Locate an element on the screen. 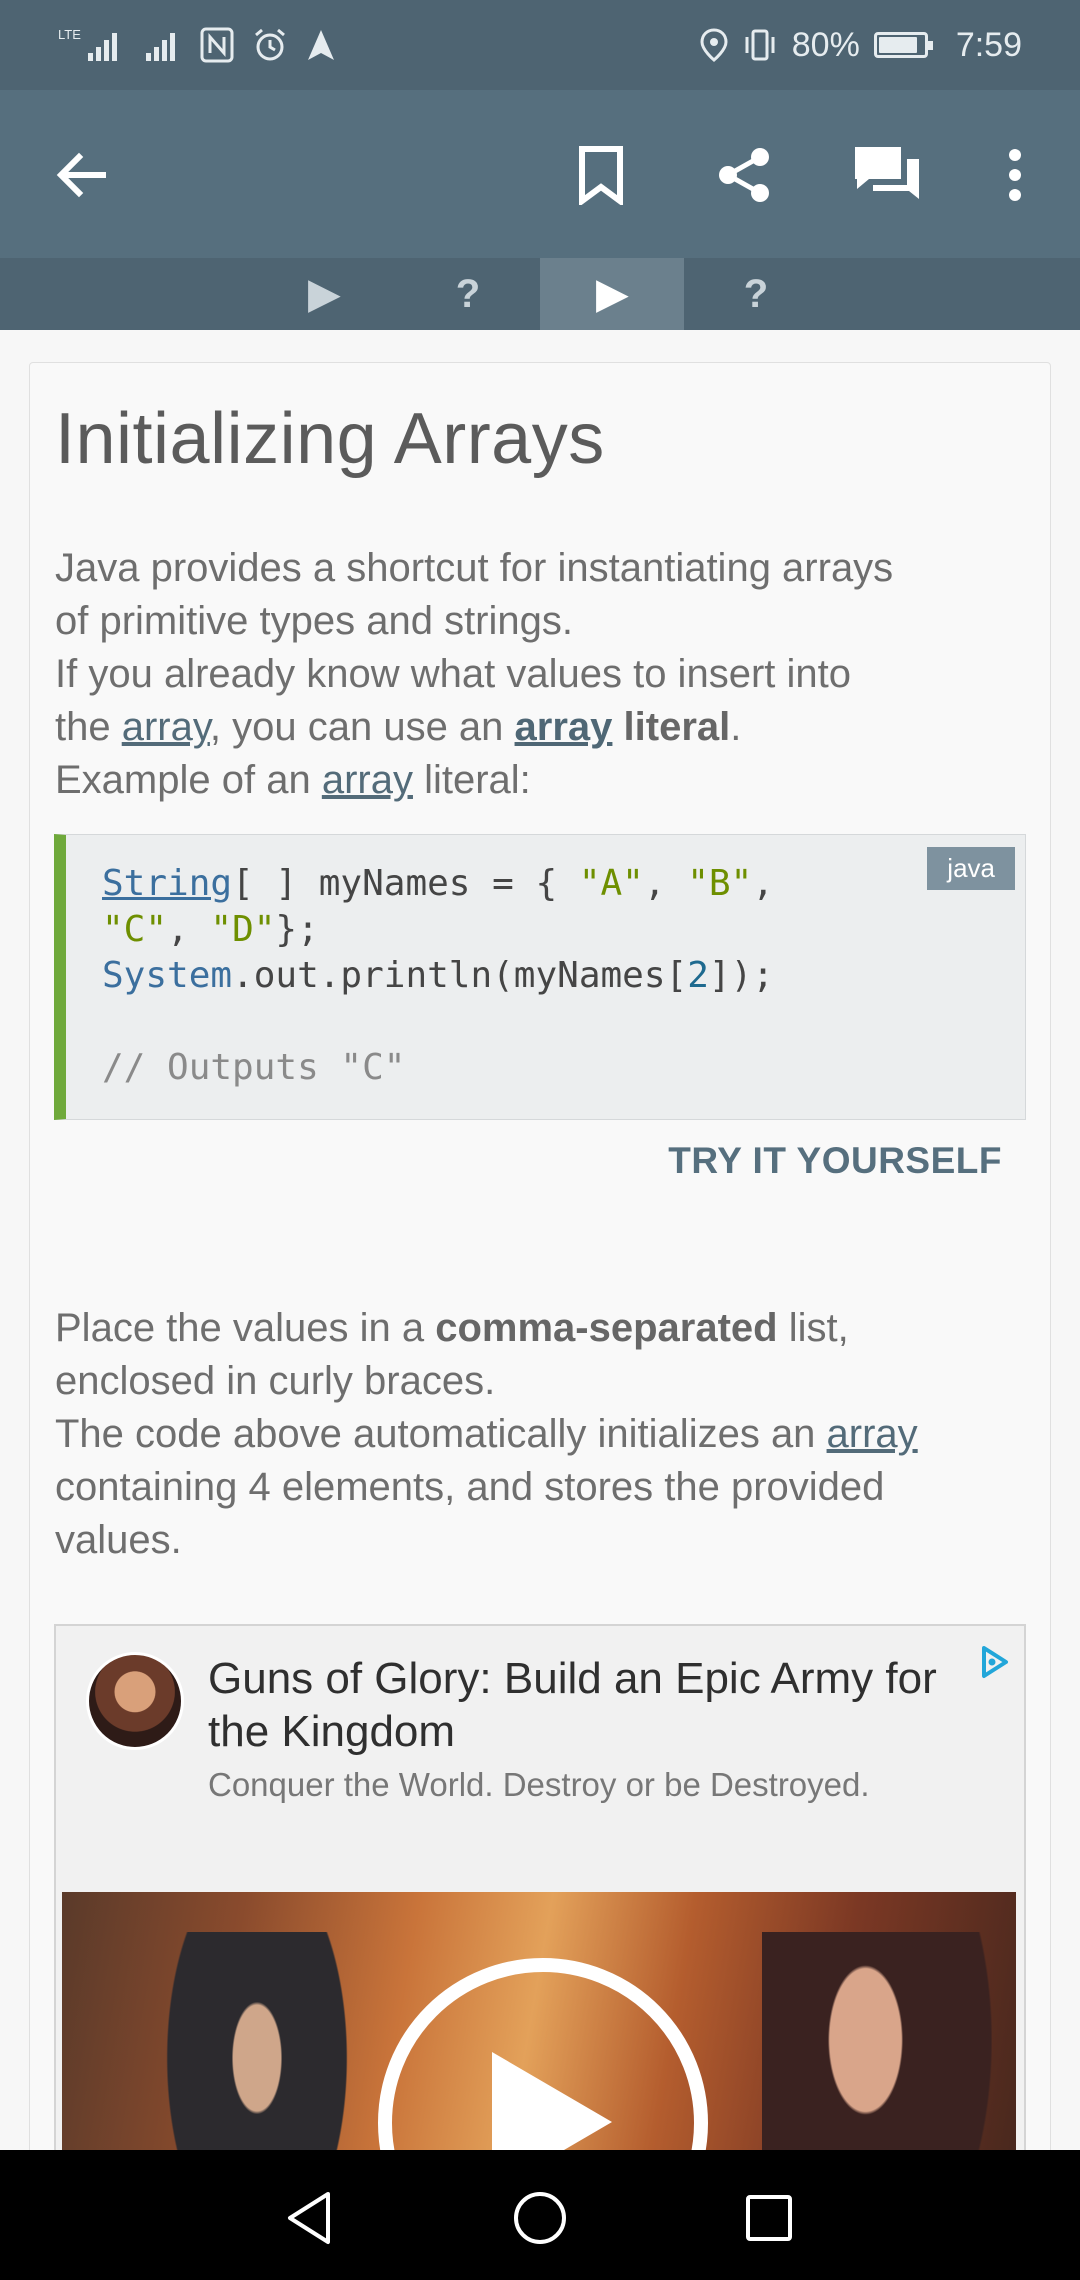 The image size is (1080, 2280). text-span: . is located at coordinates (736, 727).